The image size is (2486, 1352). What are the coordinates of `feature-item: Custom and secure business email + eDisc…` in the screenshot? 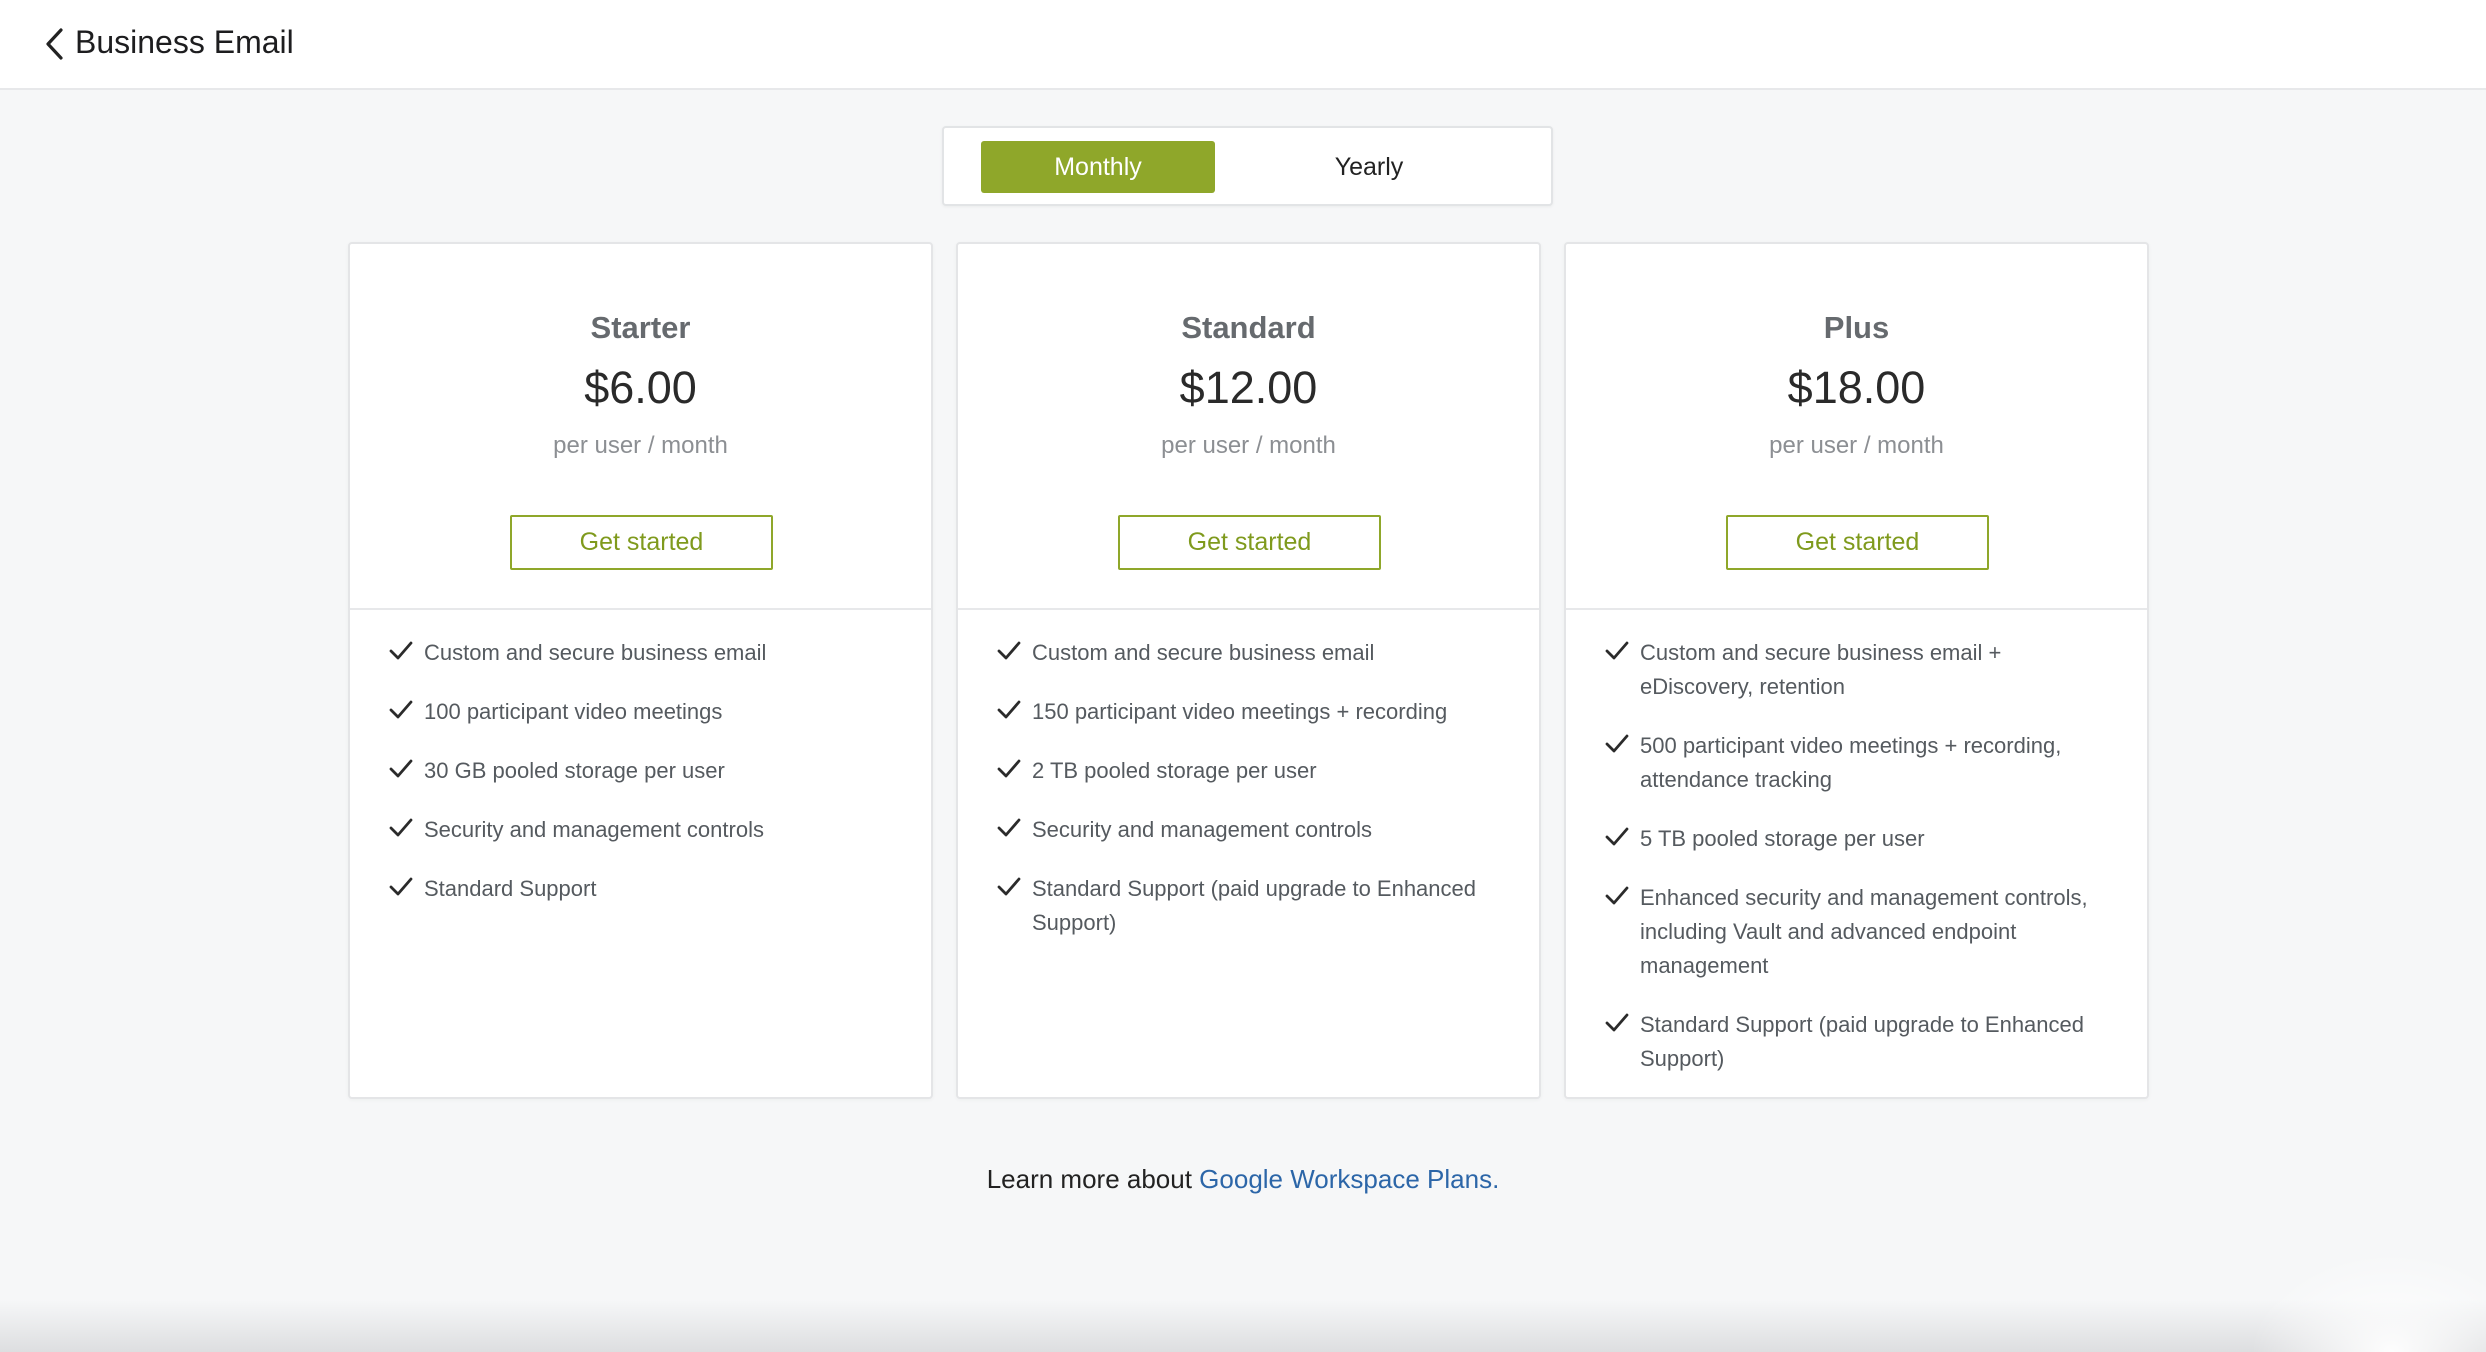 It's located at (1859, 670).